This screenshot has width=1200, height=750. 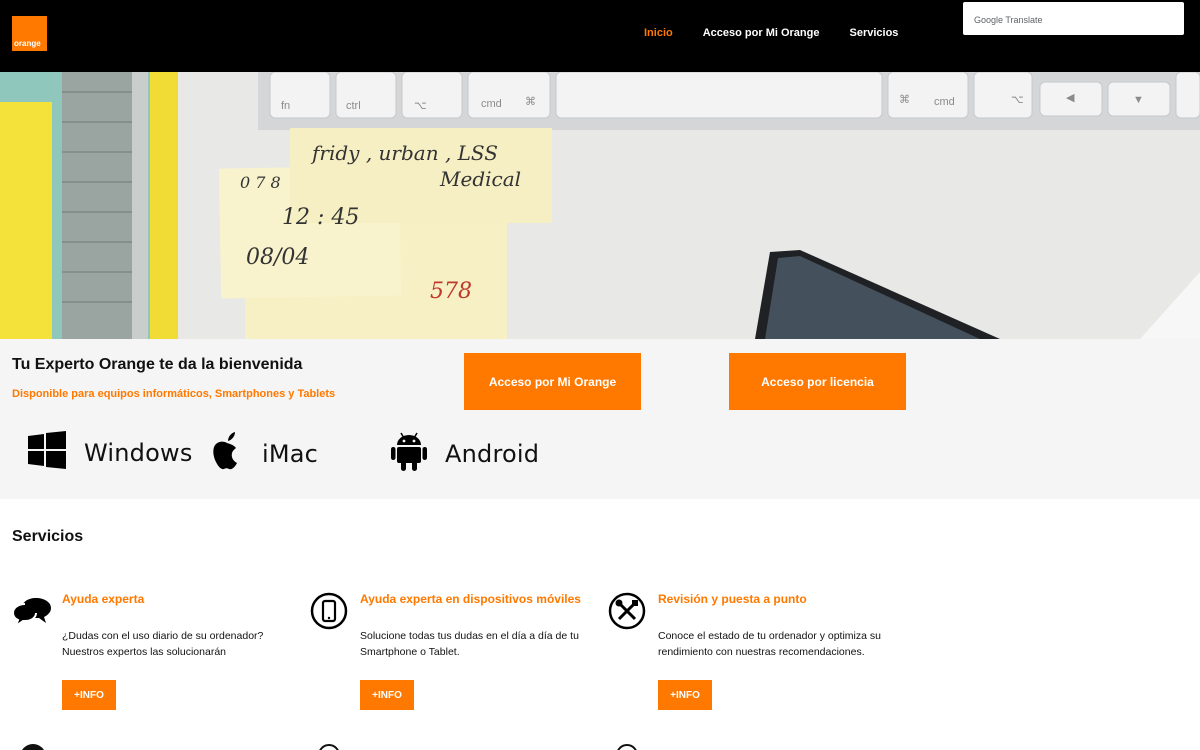 I want to click on translate-label: Google Translate, so click(x=1008, y=20).